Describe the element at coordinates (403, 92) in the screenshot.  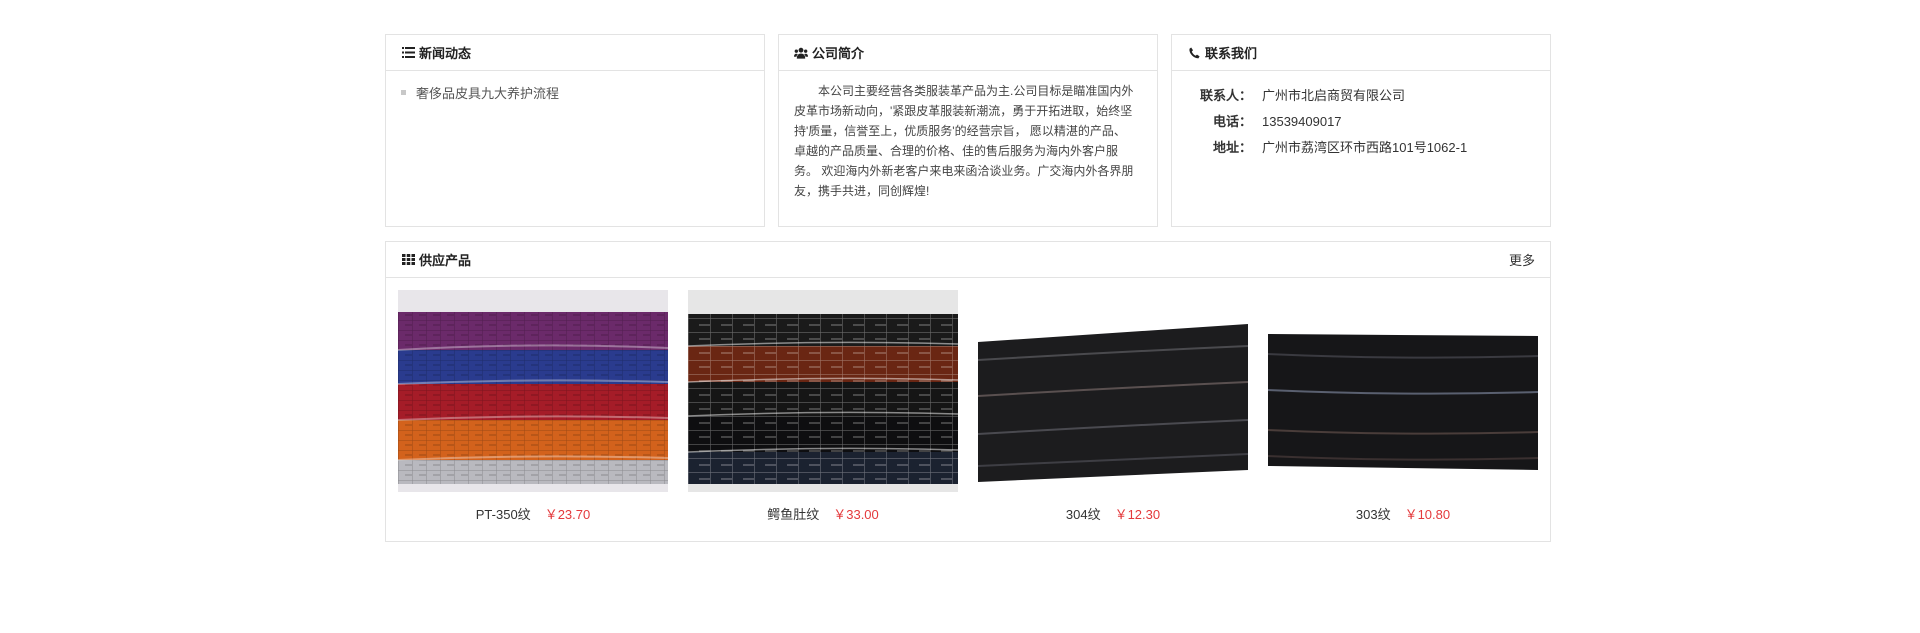
I see `bullet-icon` at that location.